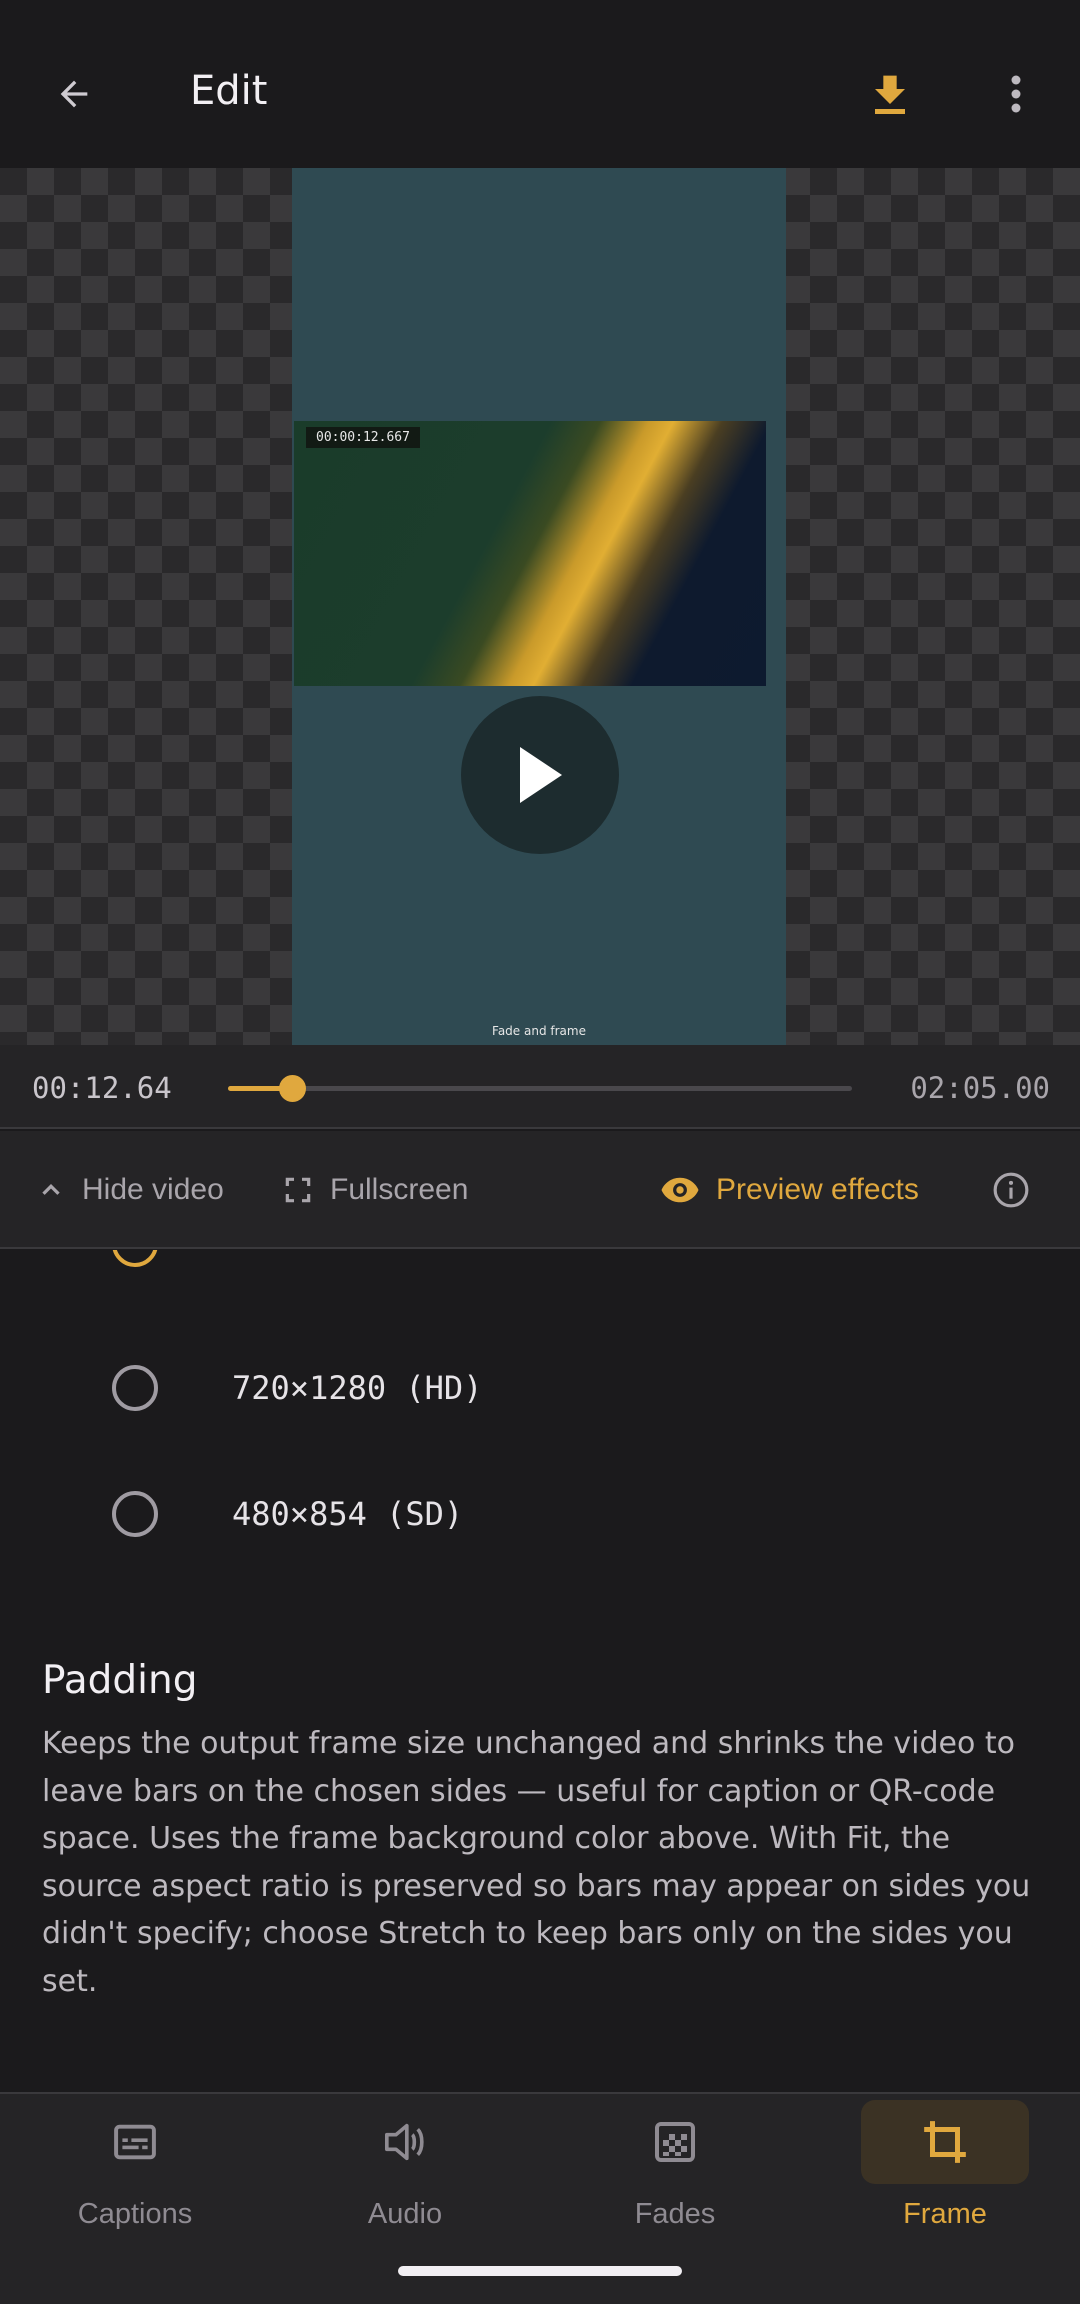 The width and height of the screenshot is (1080, 2304). What do you see at coordinates (102, 1088) in the screenshot?
I see `current-time: 00:12.64` at bounding box center [102, 1088].